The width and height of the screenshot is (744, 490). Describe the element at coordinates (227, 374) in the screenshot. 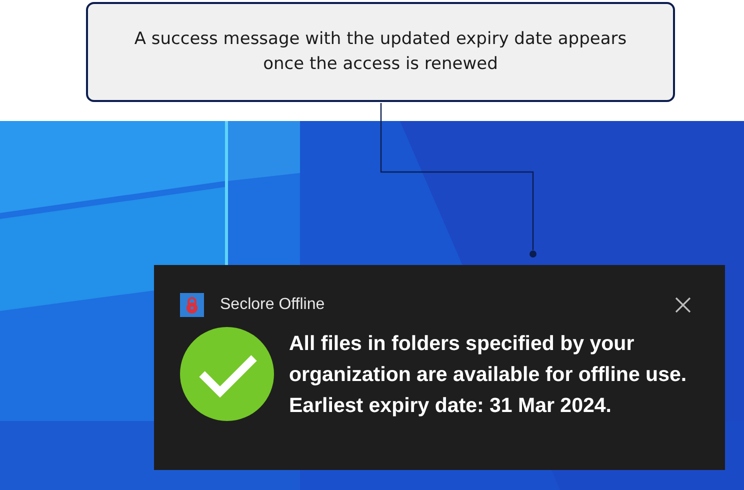

I see `check-icon` at that location.